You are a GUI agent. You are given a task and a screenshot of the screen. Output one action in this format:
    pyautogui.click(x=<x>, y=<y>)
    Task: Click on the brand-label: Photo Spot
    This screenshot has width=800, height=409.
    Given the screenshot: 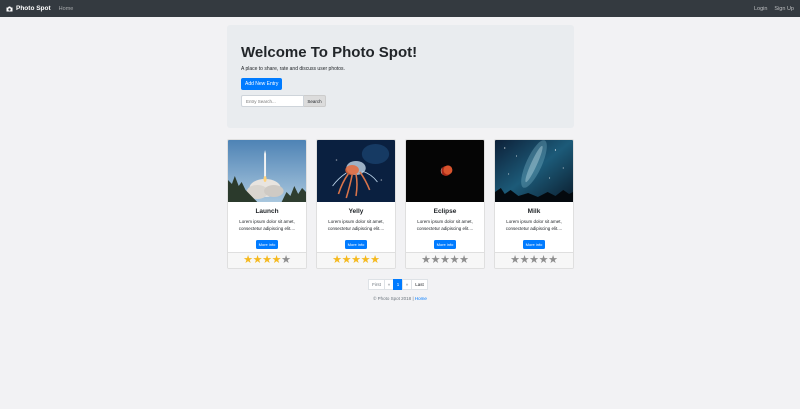 What is the action you would take?
    pyautogui.click(x=33, y=8)
    